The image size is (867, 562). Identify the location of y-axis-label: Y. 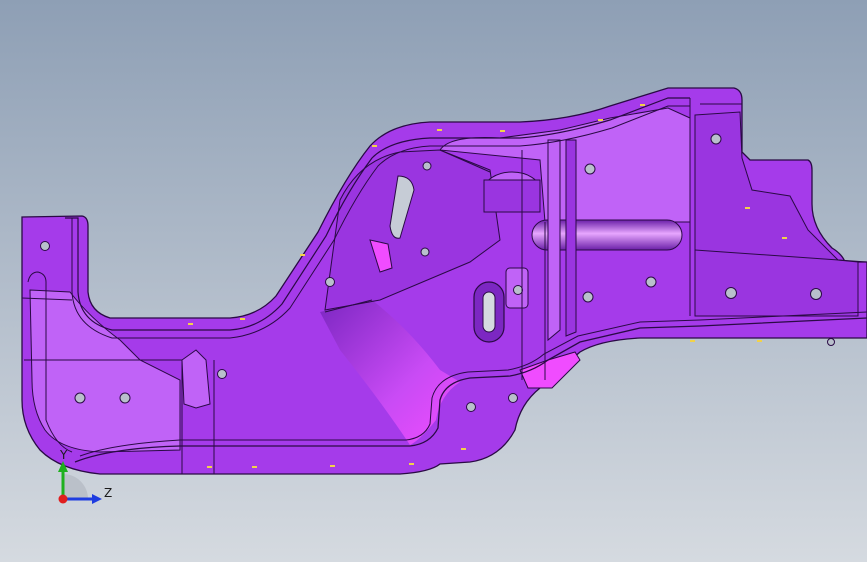
(63, 455).